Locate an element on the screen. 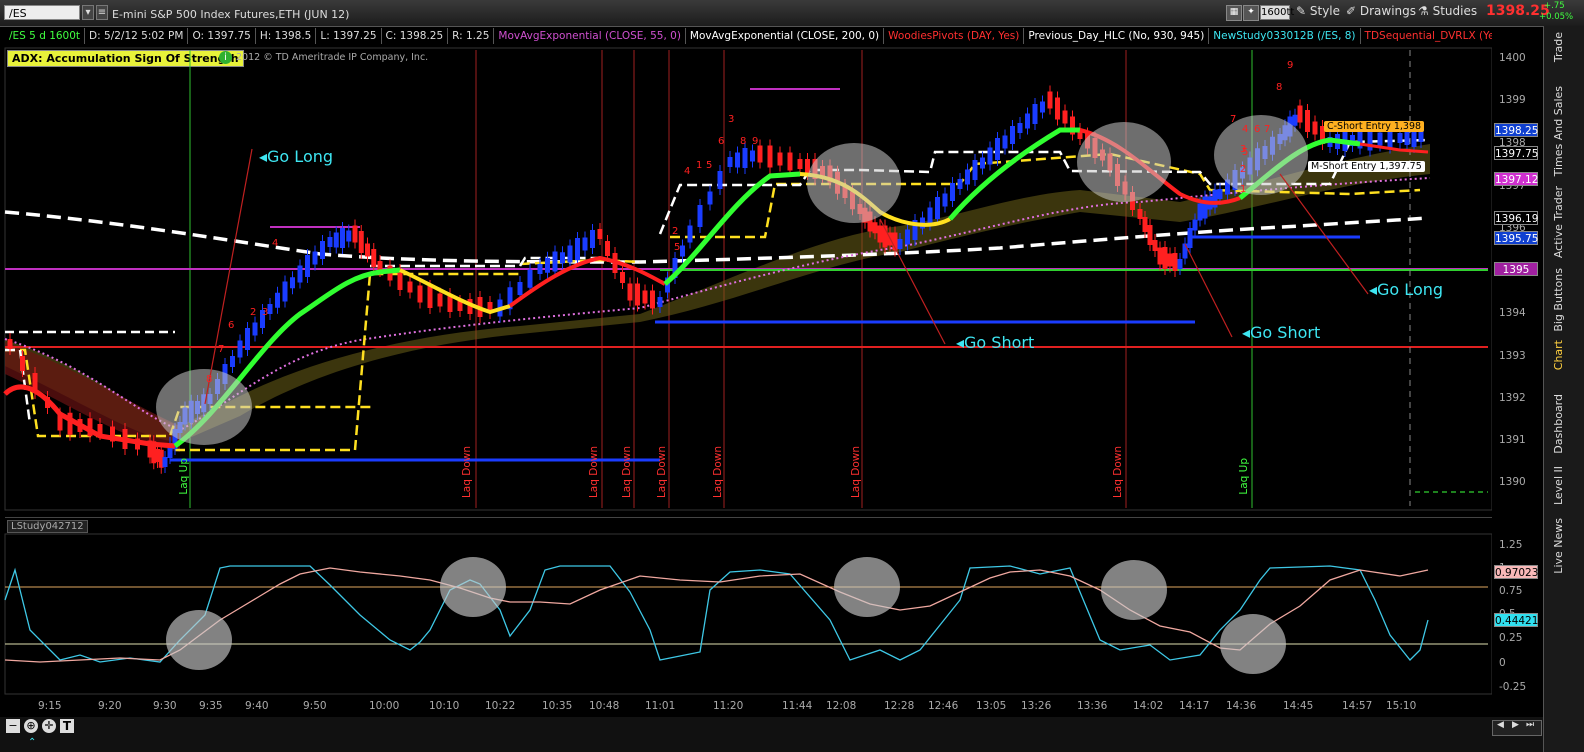  time-axis-label: 9:30 is located at coordinates (165, 706).